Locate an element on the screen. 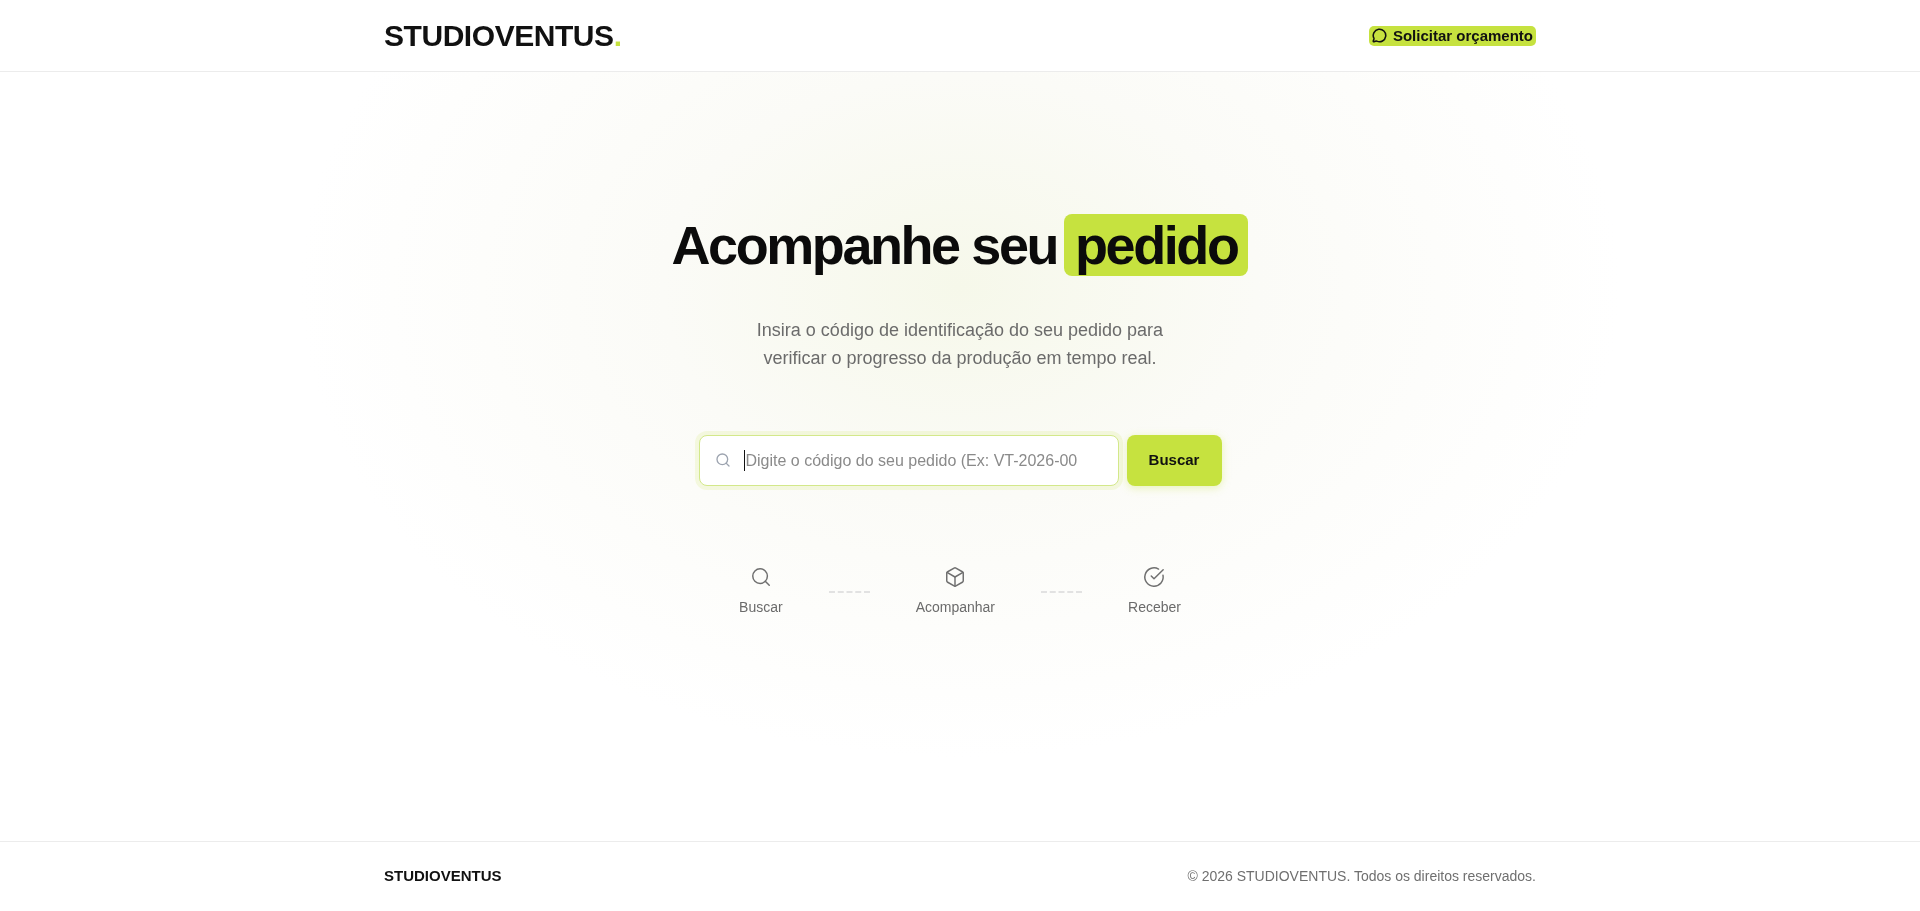  search-field: Digite o código do seu pedido (Ex: VT-2026-00 is located at coordinates (908, 460).